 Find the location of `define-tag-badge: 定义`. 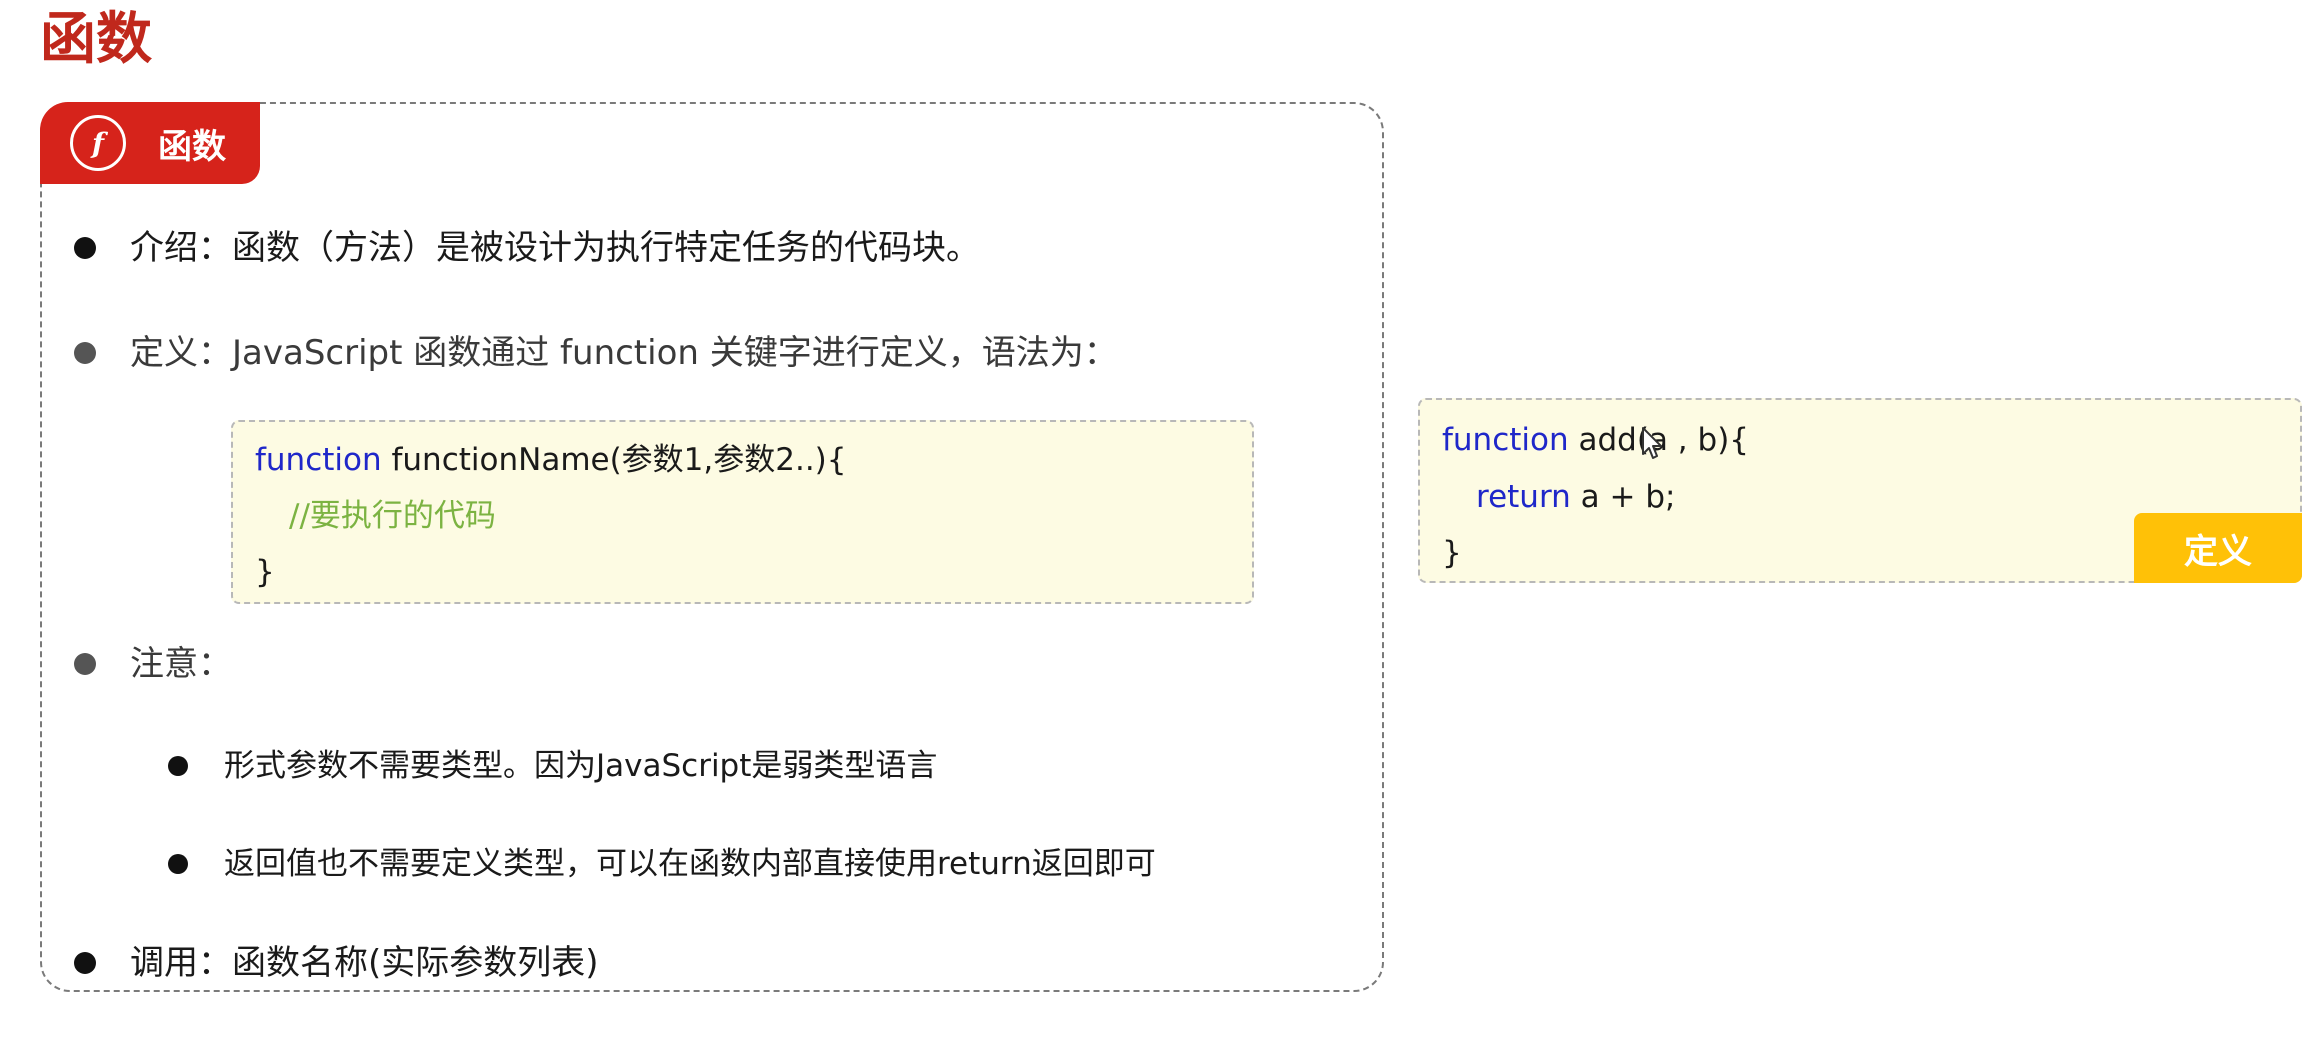

define-tag-badge: 定义 is located at coordinates (2218, 548).